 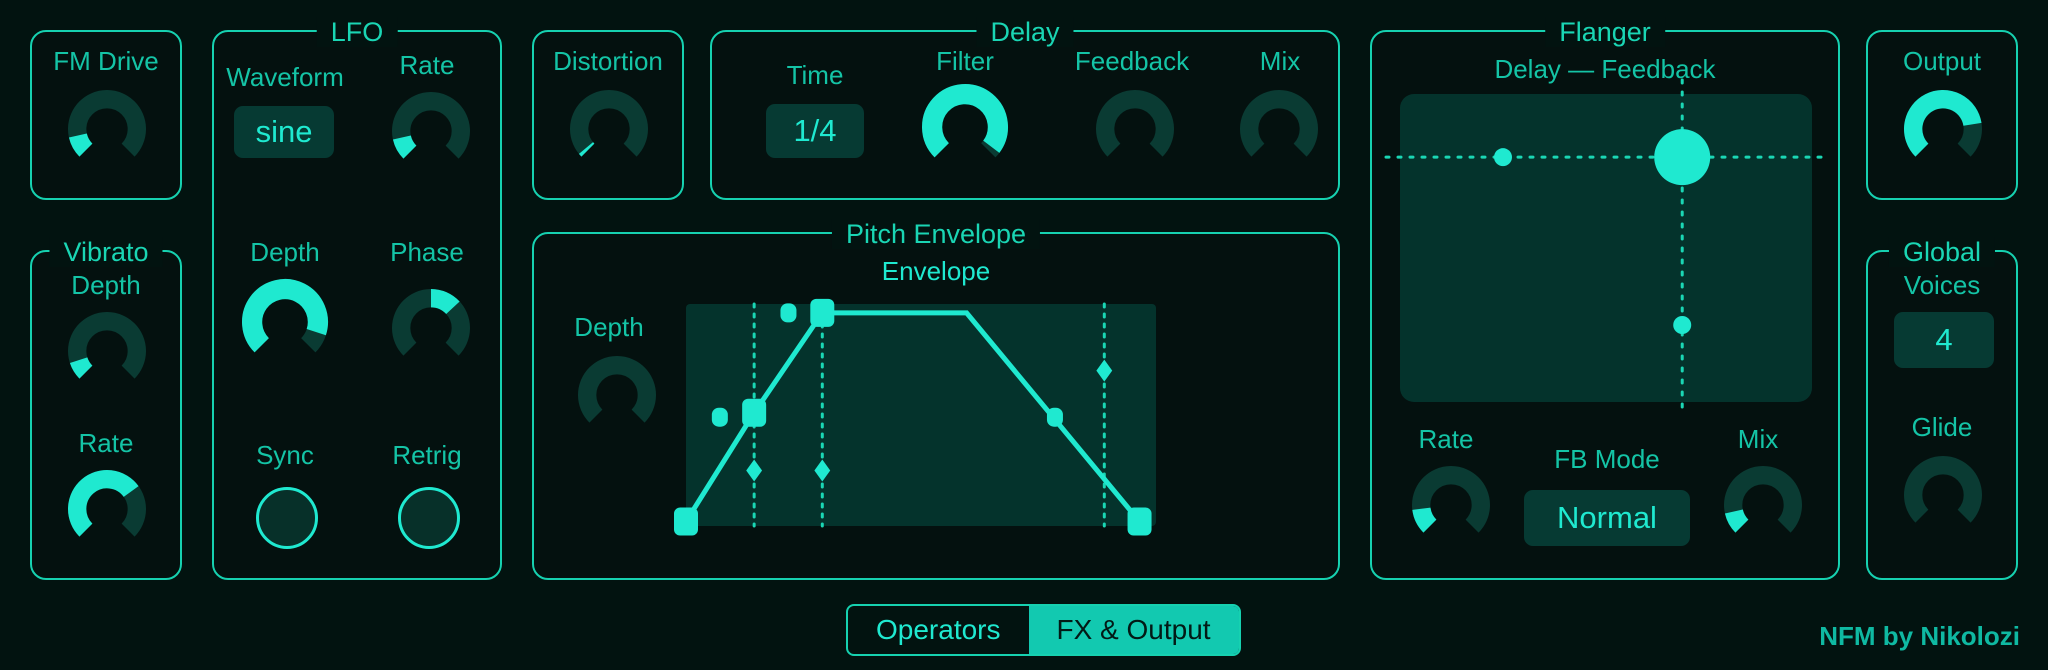 What do you see at coordinates (1942, 61) in the screenshot?
I see `output-label: Output` at bounding box center [1942, 61].